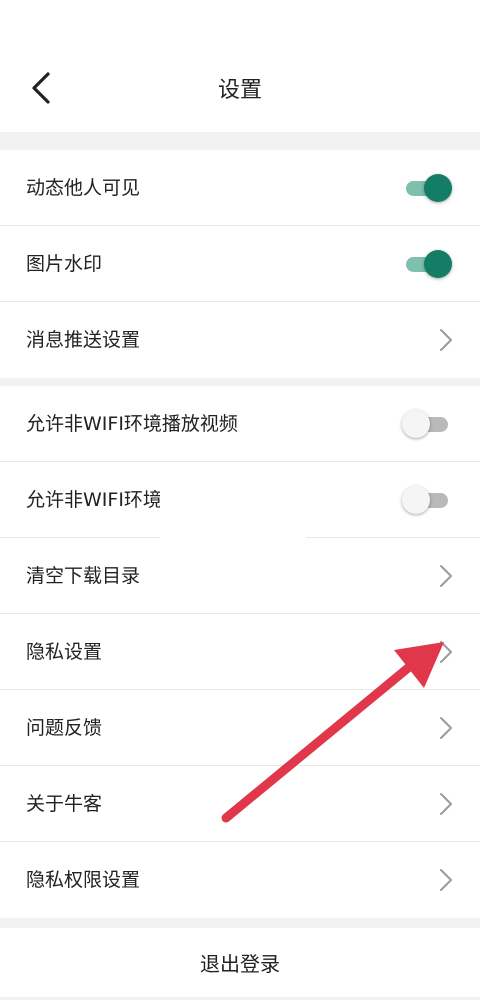 This screenshot has height=1000, width=480. I want to click on setting-row-nonwifi-video: 允许非WIFI环境播放视频, so click(240, 424).